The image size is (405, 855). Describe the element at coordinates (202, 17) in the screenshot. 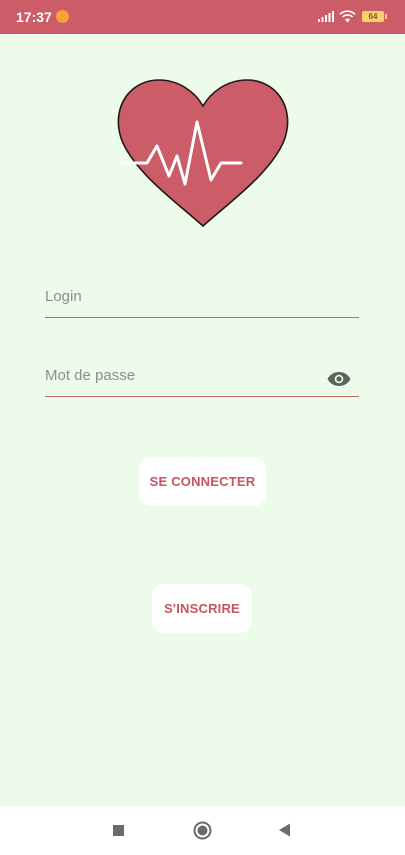

I see `status-bar: 17:37 64` at that location.